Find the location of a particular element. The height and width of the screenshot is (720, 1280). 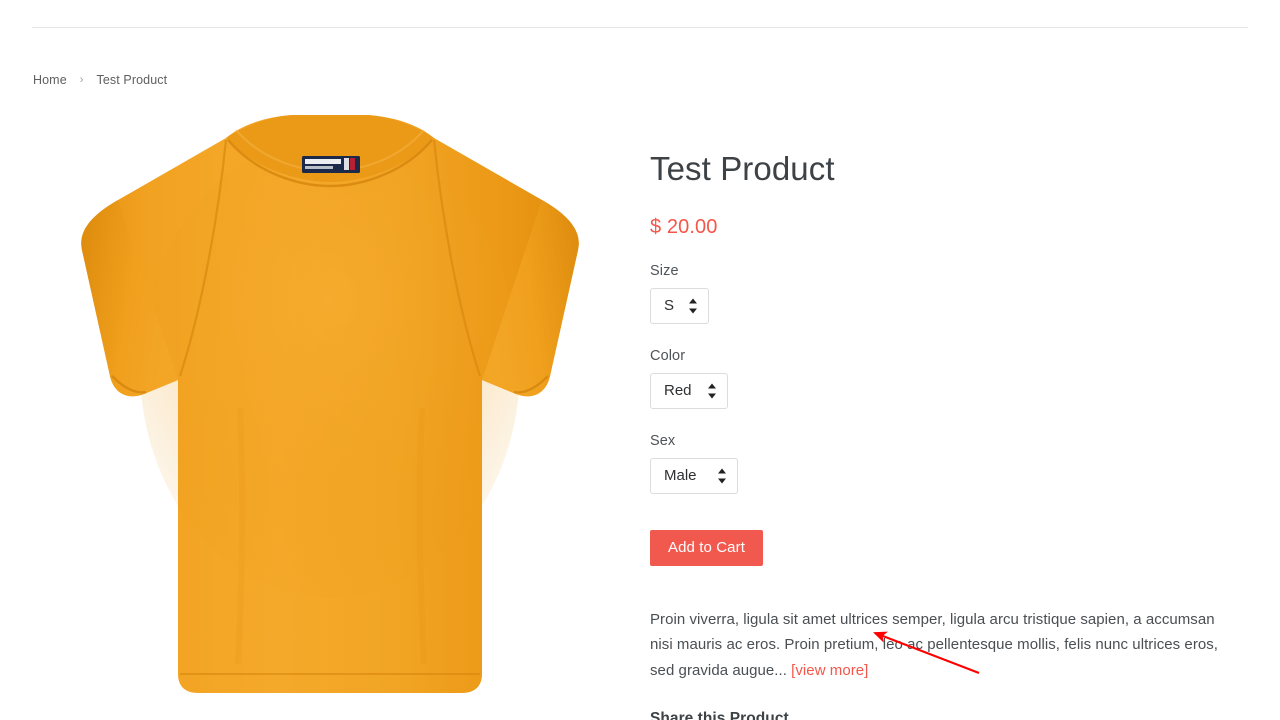

add-to-cart-button: Add to Cart is located at coordinates (706, 547).